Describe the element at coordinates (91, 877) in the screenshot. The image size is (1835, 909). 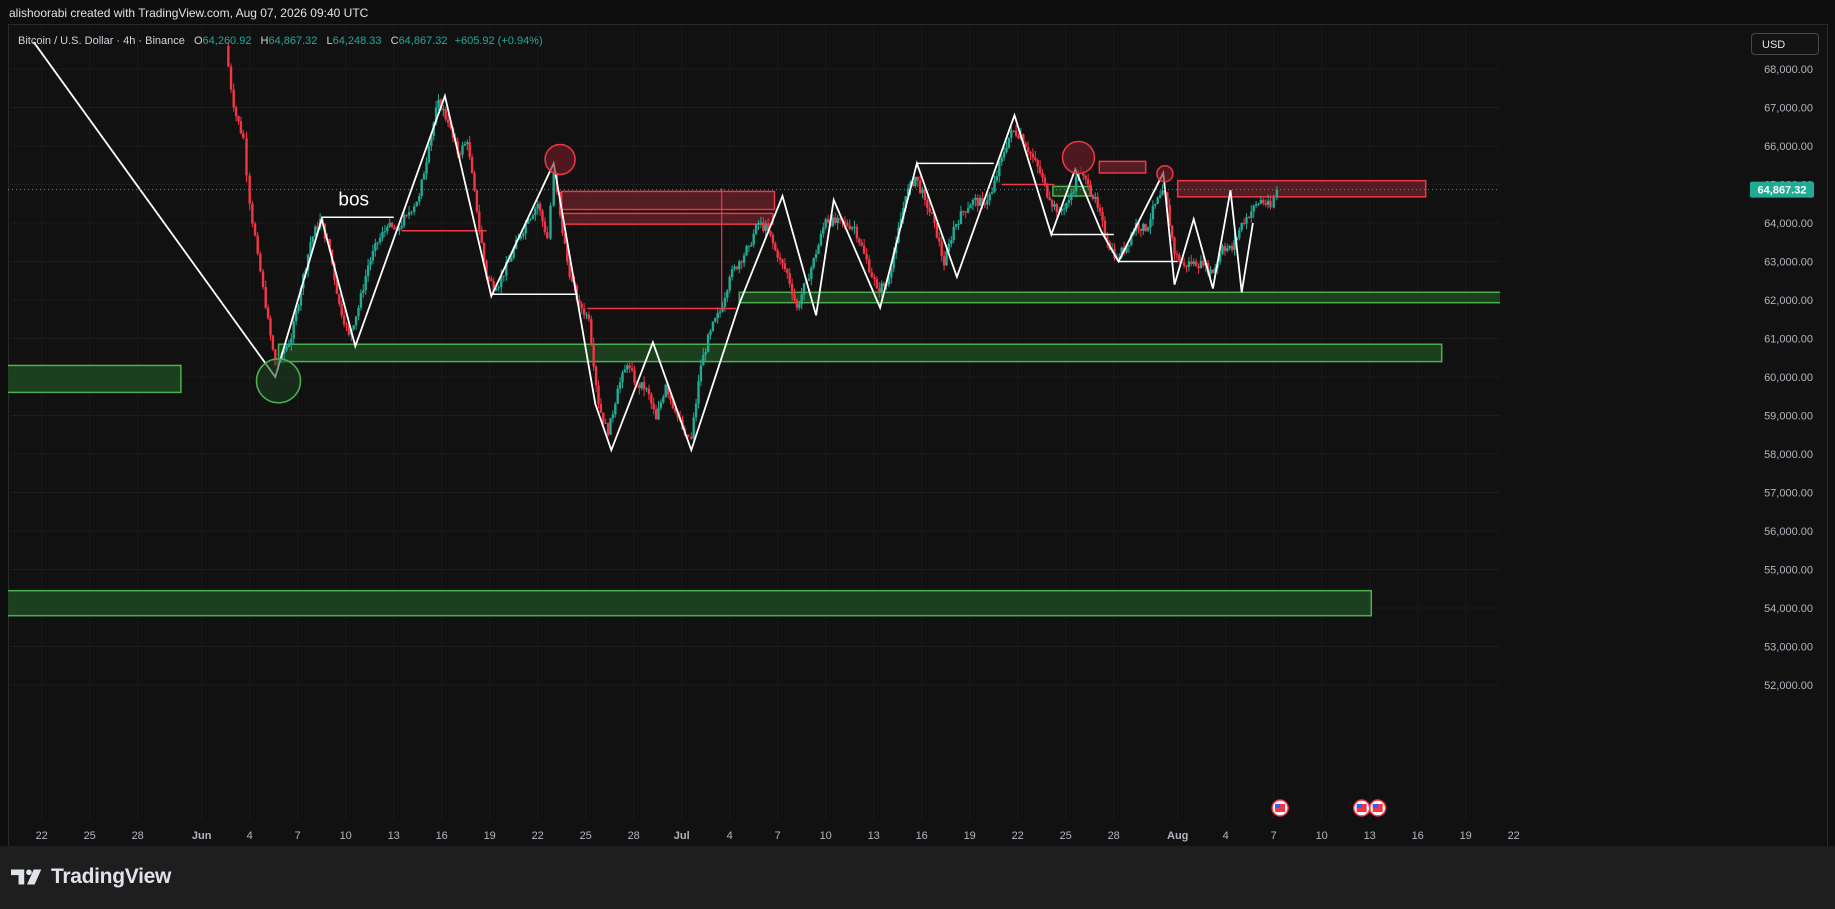
I see `tradingview-logo: TradingView` at that location.